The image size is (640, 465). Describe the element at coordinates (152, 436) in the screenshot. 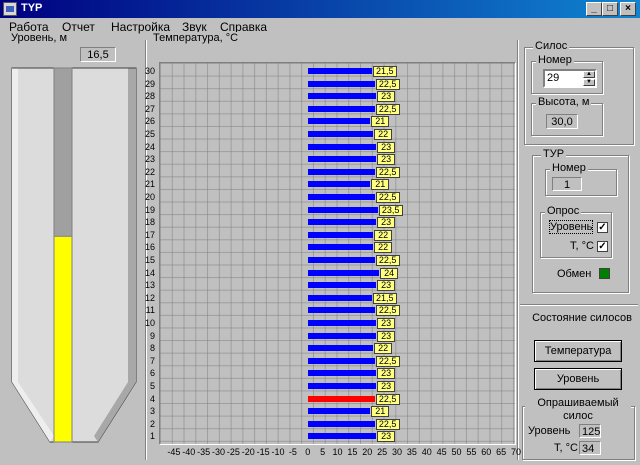

I see `y-tick-label: 1` at that location.